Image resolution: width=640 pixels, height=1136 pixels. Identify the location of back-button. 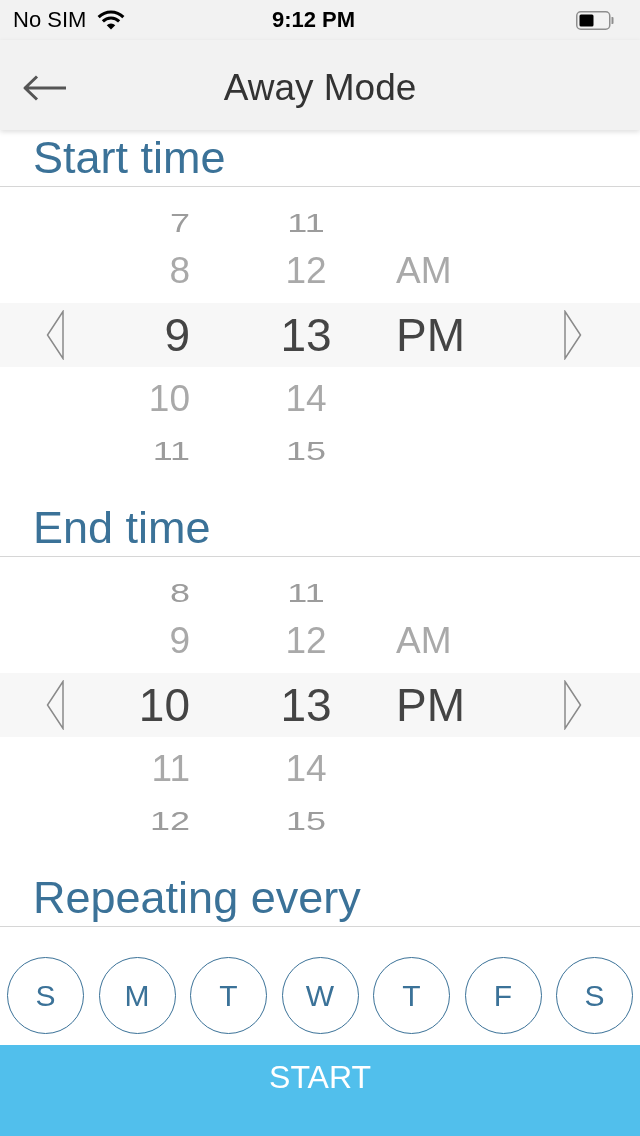
(44, 88).